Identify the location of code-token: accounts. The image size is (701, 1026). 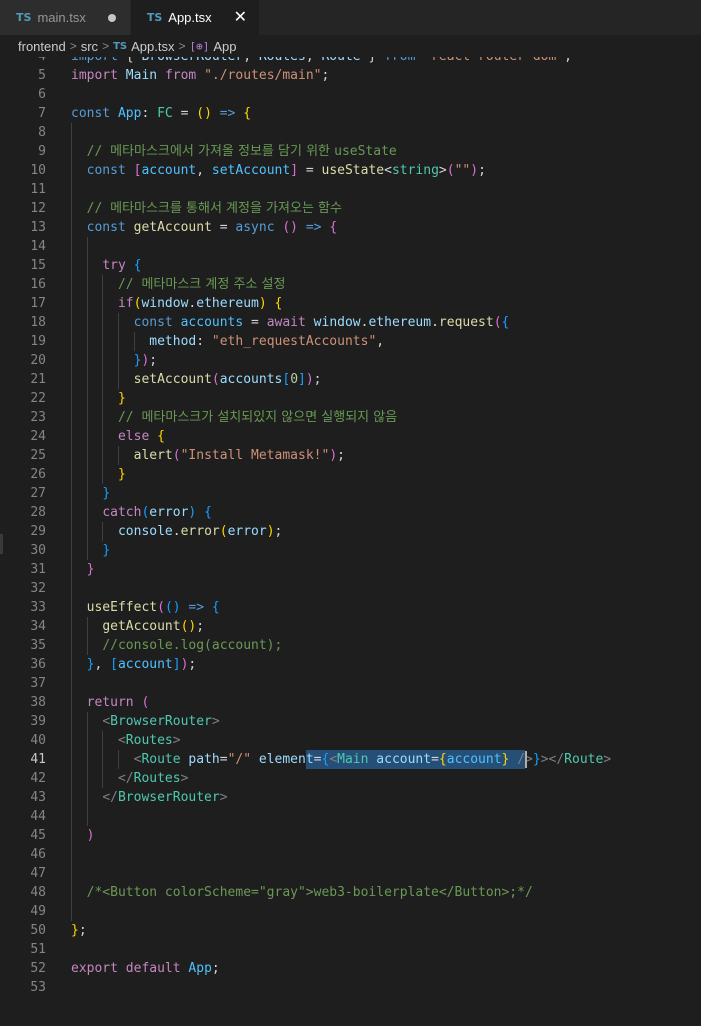
(212, 322).